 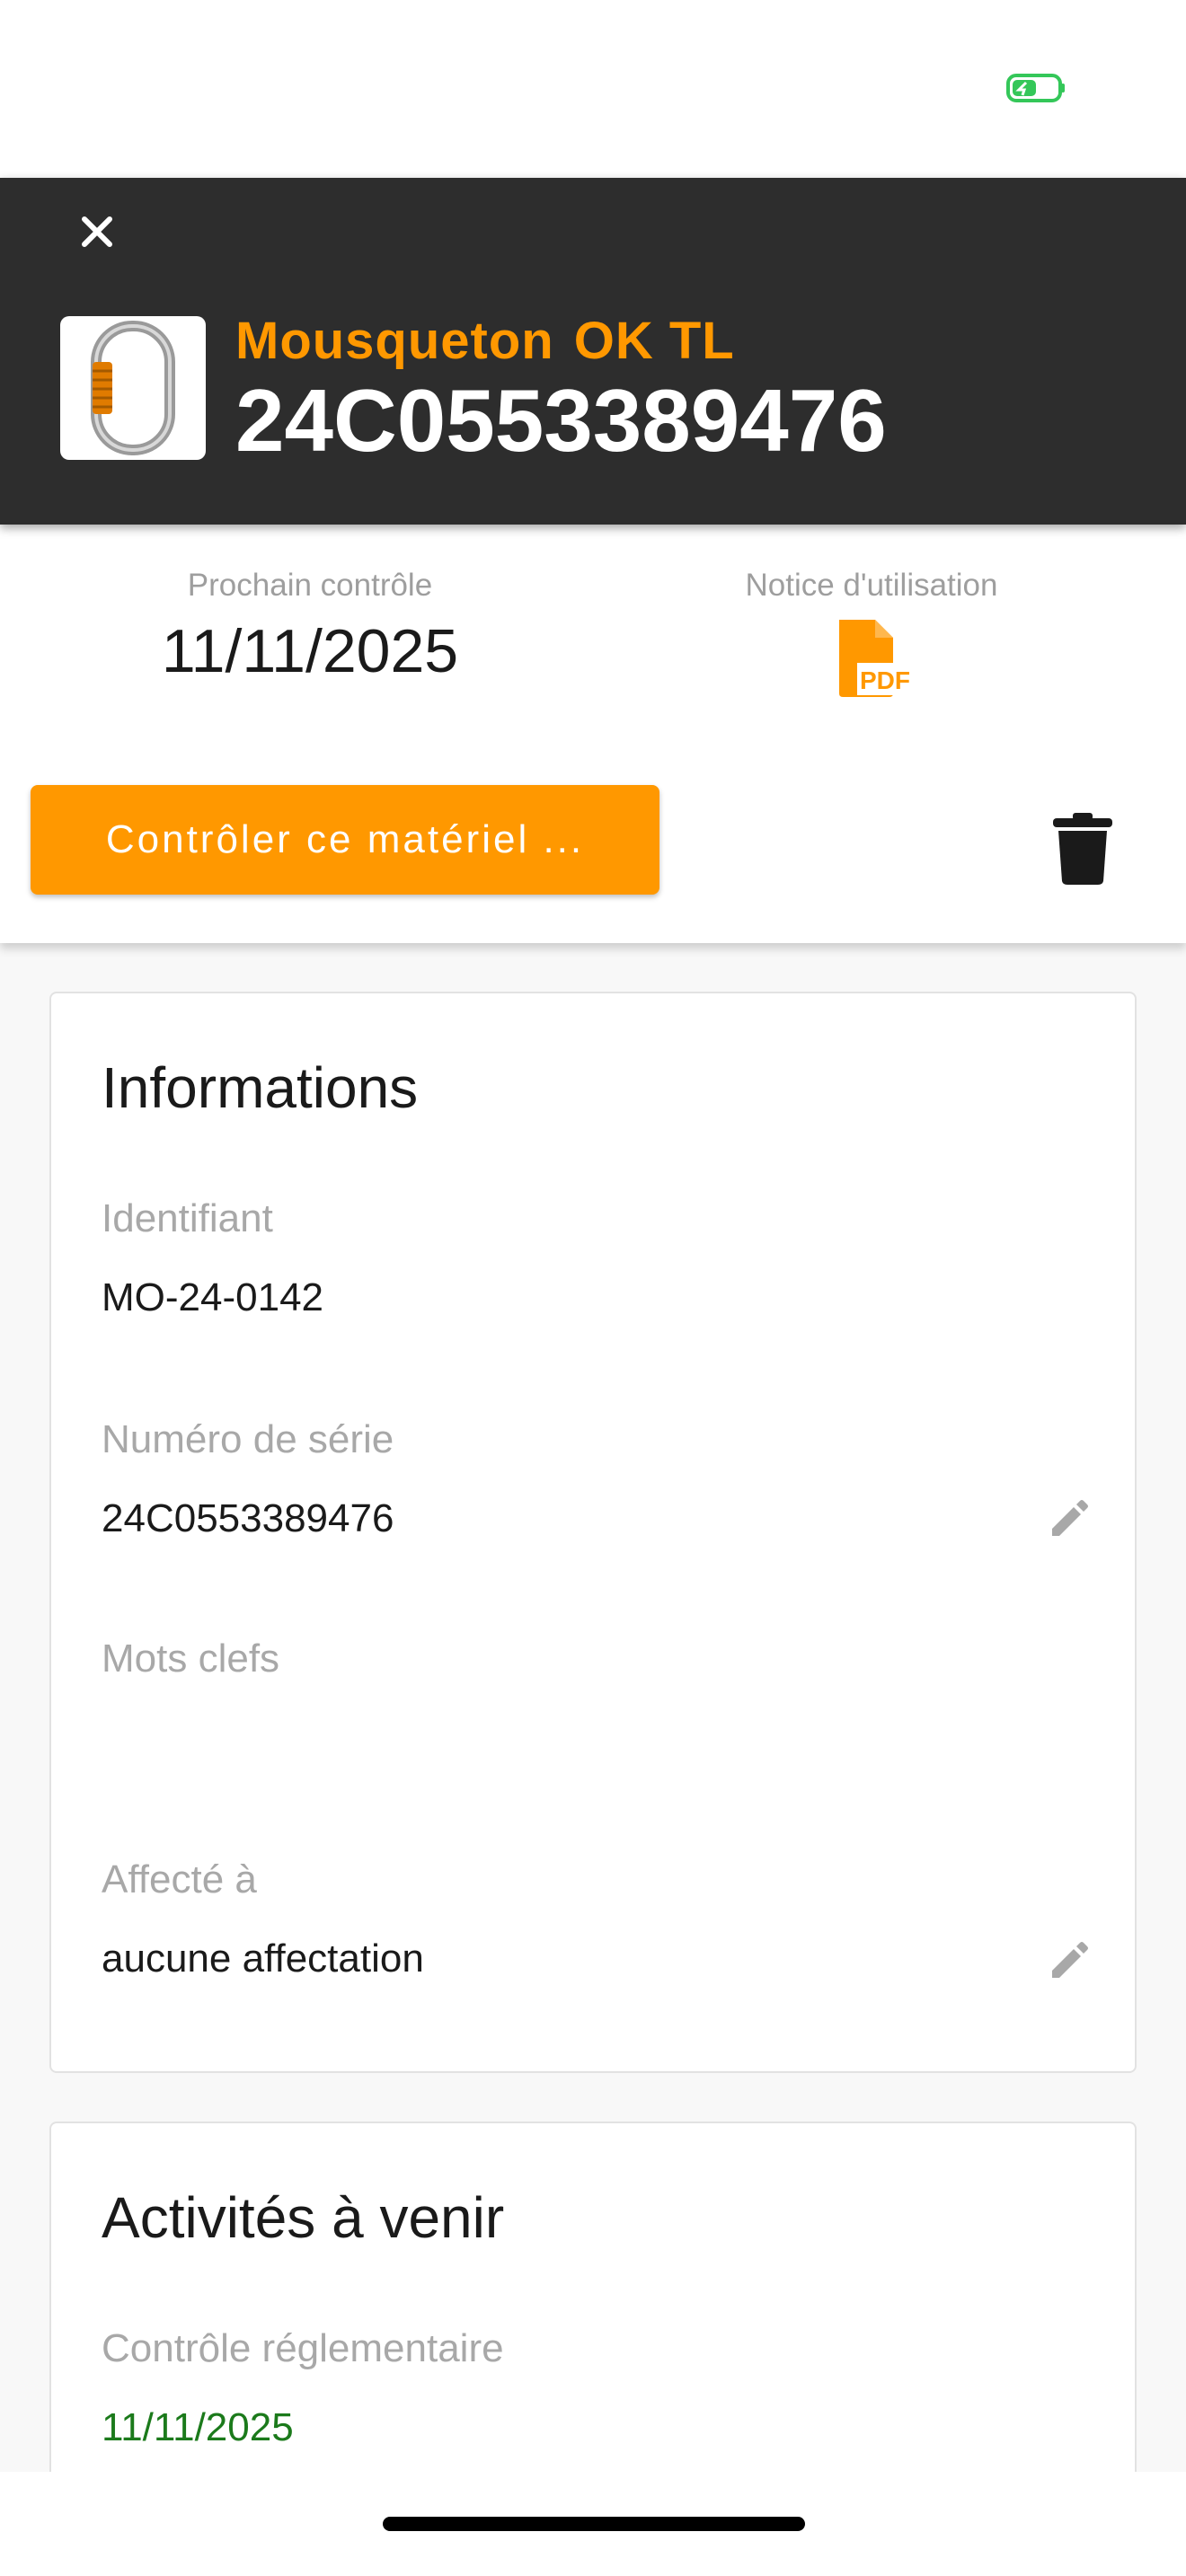 I want to click on field-keywords: Mots clefs, so click(x=596, y=1699).